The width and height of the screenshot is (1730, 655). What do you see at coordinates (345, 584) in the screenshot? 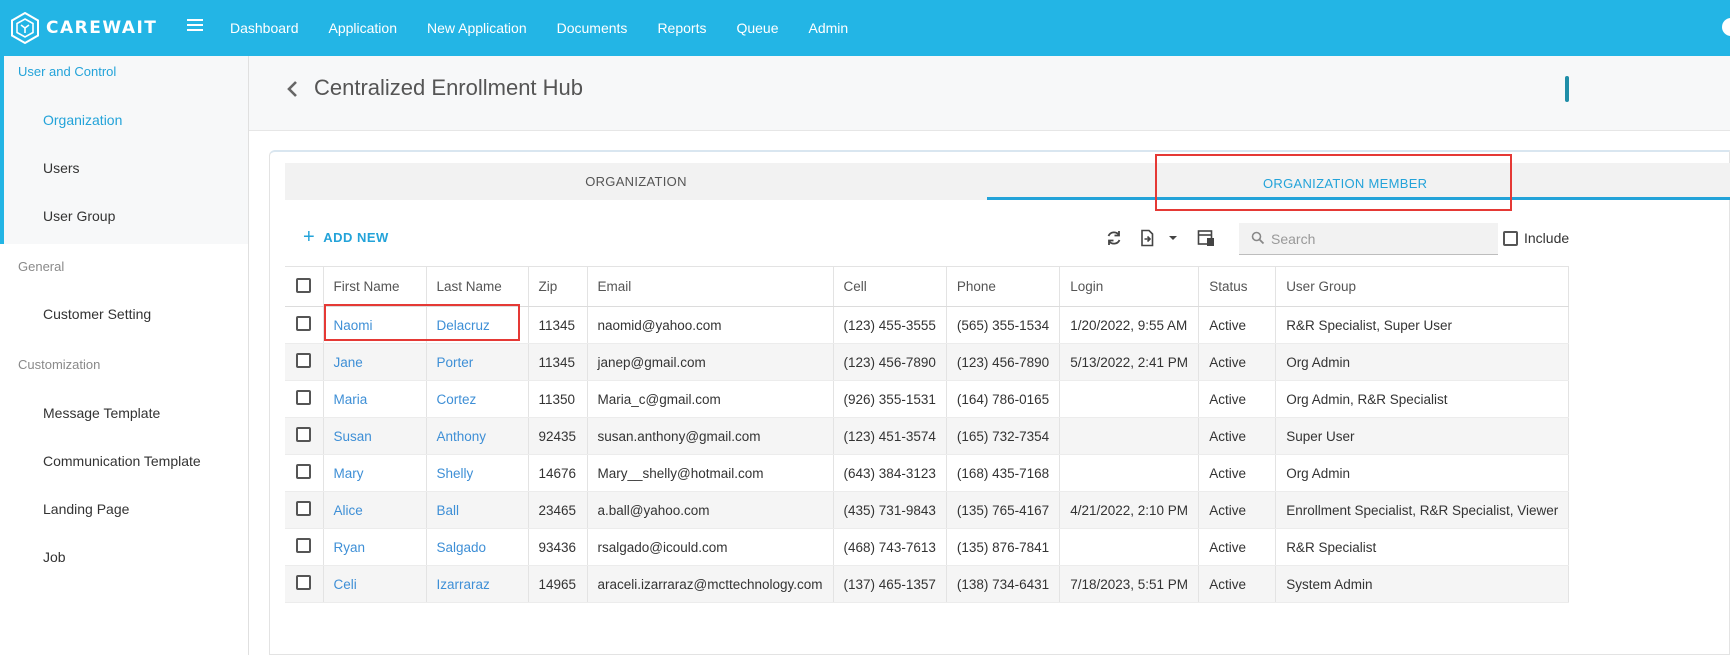
I see `first-name-link: Celi` at bounding box center [345, 584].